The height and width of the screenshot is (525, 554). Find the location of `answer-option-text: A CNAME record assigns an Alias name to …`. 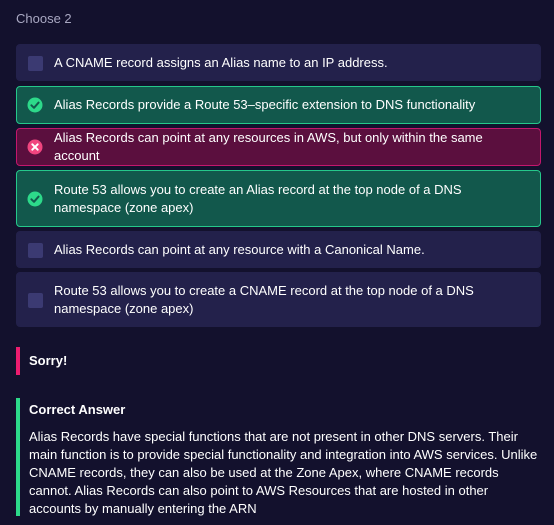

answer-option-text: A CNAME record assigns an Alias name to … is located at coordinates (221, 62).